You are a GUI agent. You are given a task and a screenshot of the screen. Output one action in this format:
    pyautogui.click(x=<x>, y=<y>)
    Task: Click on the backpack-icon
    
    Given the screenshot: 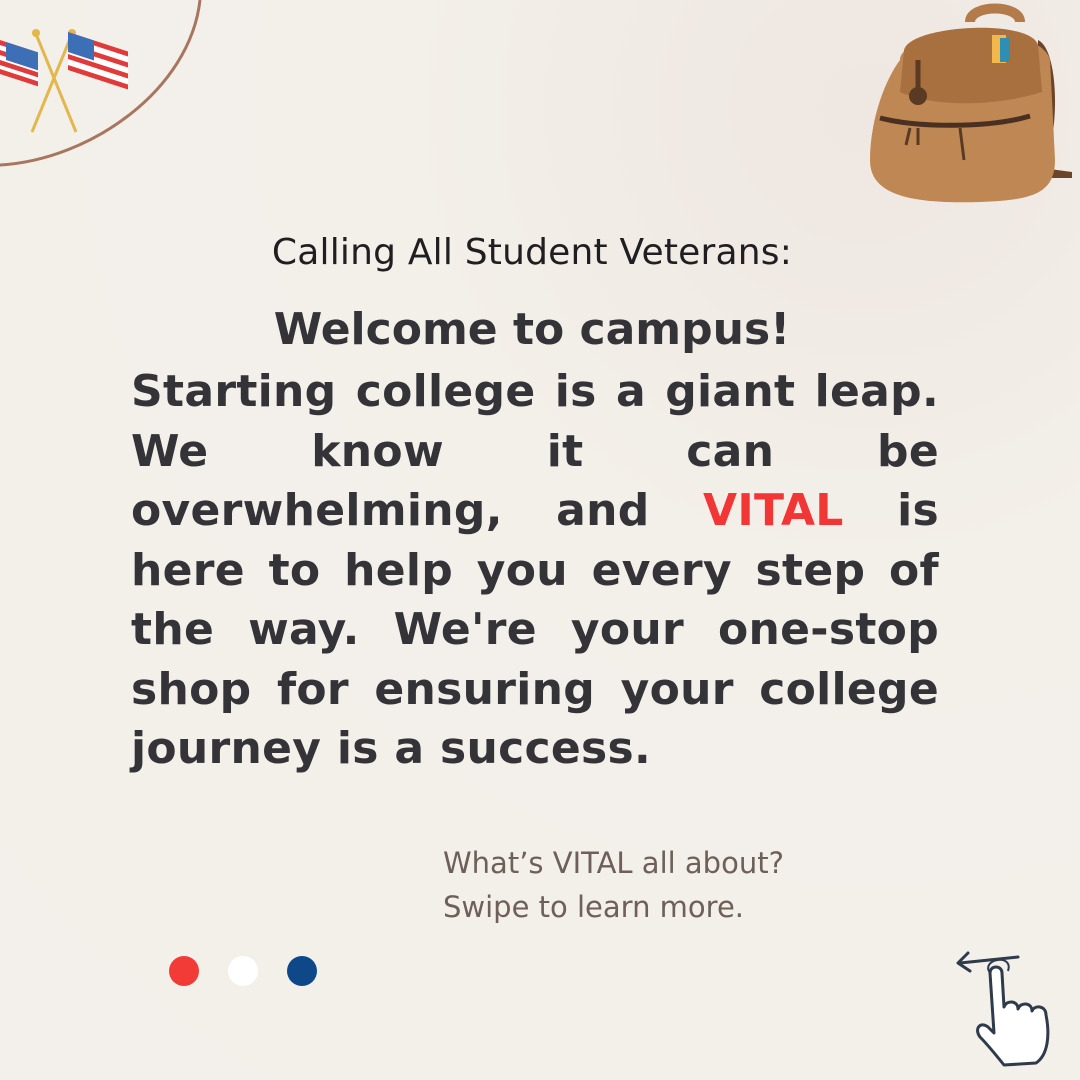 What is the action you would take?
    pyautogui.click(x=971, y=103)
    